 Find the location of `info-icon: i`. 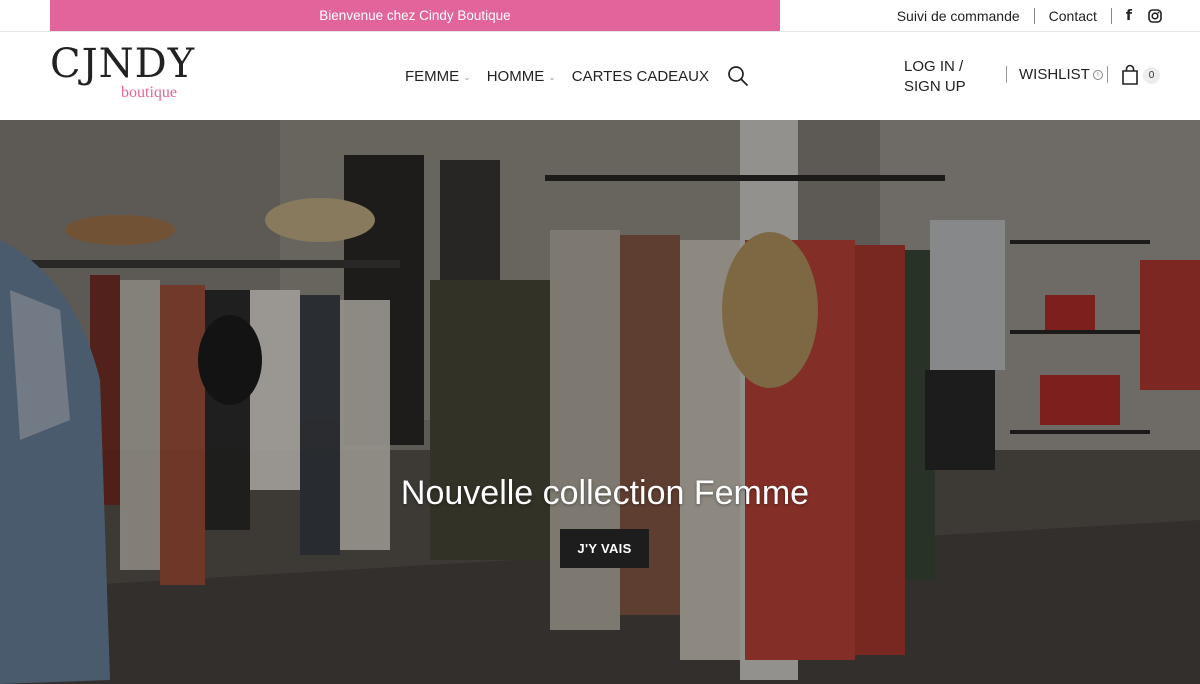

info-icon: i is located at coordinates (1097, 74).